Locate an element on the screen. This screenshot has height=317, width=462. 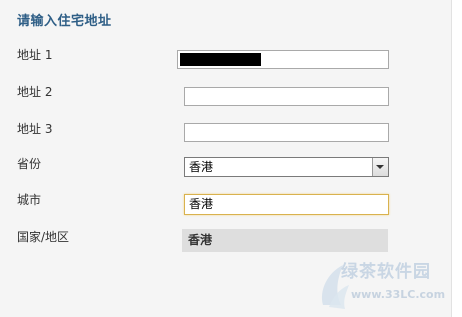
city-field: 香港 is located at coordinates (286, 204).